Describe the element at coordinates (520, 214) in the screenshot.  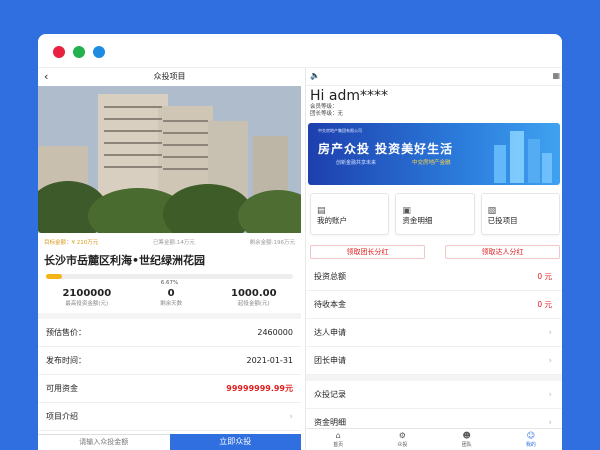
I see `invested-projects-card: ▧ 已投项目` at that location.